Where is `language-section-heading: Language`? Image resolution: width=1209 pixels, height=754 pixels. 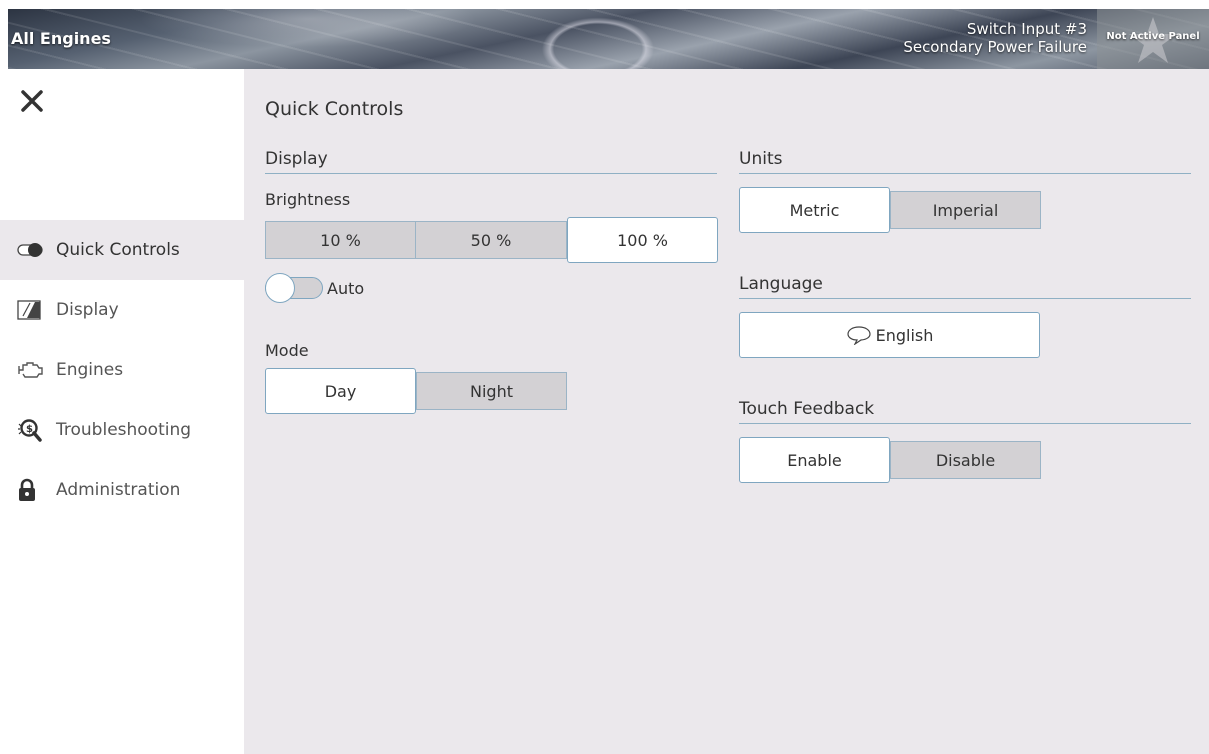
language-section-heading: Language is located at coordinates (965, 286).